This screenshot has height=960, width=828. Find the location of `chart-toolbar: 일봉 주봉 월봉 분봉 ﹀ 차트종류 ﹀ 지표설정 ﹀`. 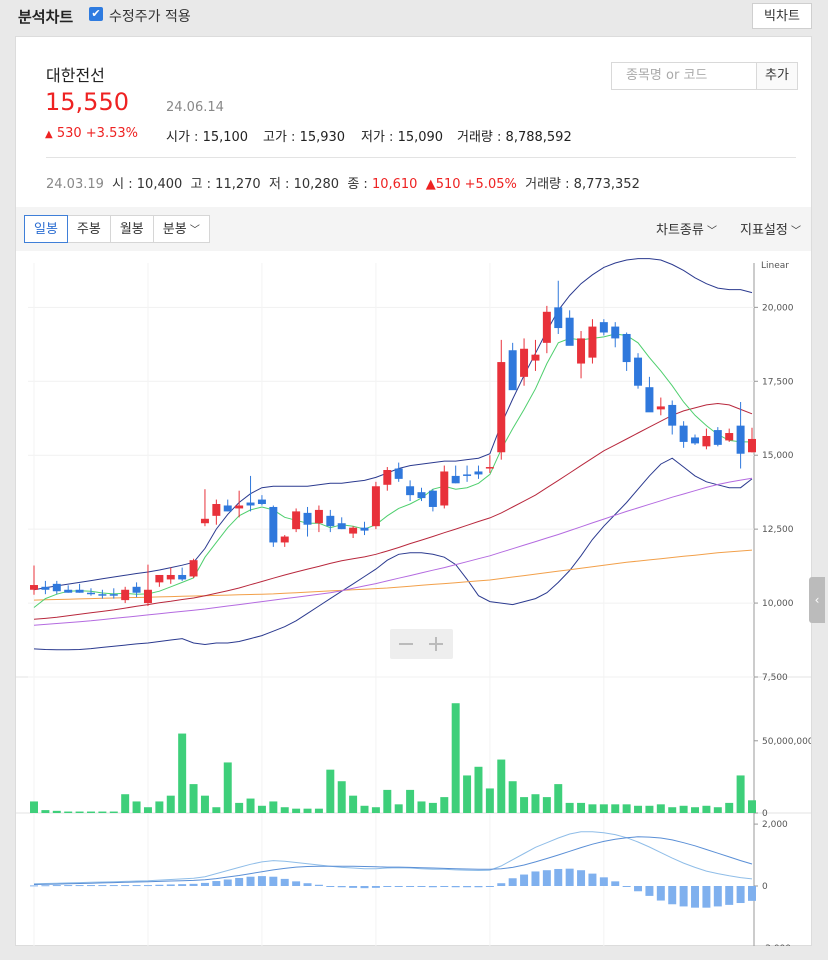

chart-toolbar: 일봉 주봉 월봉 분봉 ﹀ 차트종류 ﹀ 지표설정 ﹀ is located at coordinates (413, 229).